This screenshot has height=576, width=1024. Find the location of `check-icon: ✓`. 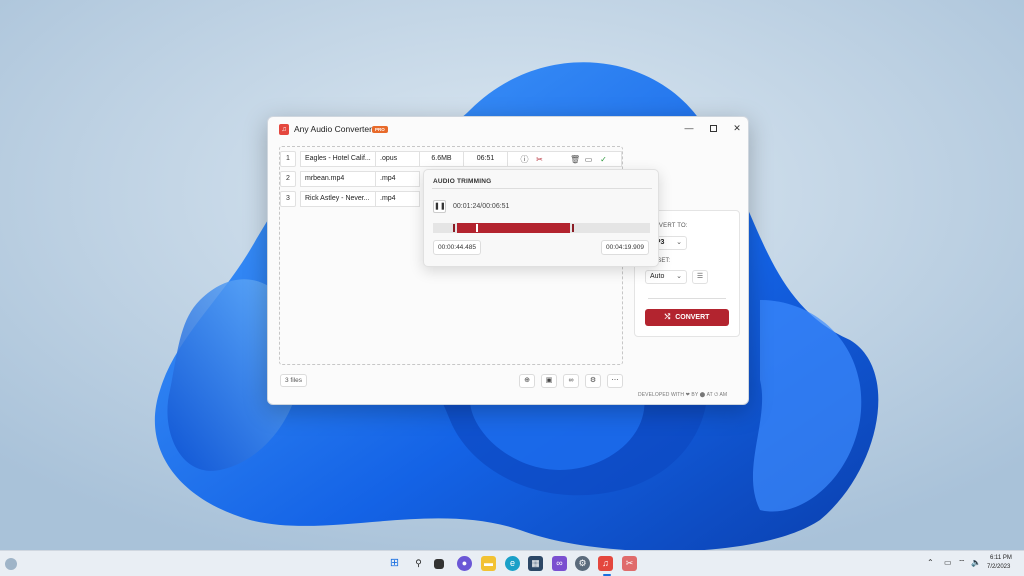

check-icon: ✓ is located at coordinates (603, 159).